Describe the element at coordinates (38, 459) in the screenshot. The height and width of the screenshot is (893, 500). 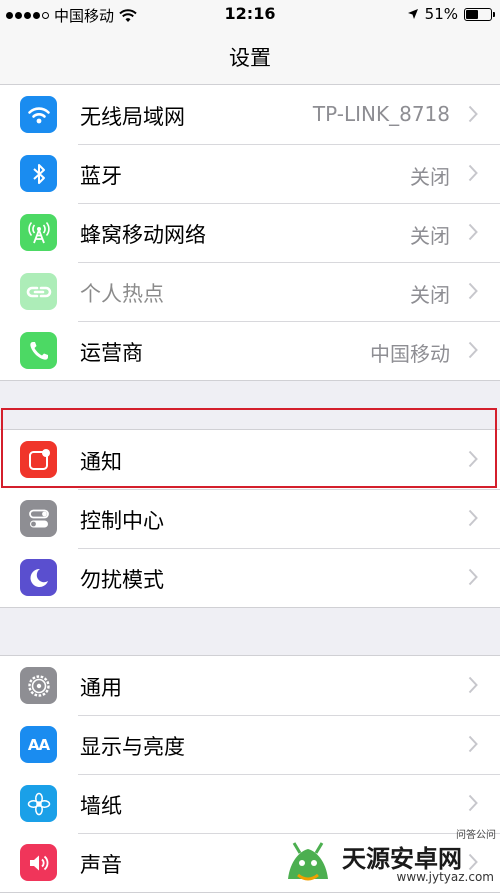
I see `notifications-icon` at that location.